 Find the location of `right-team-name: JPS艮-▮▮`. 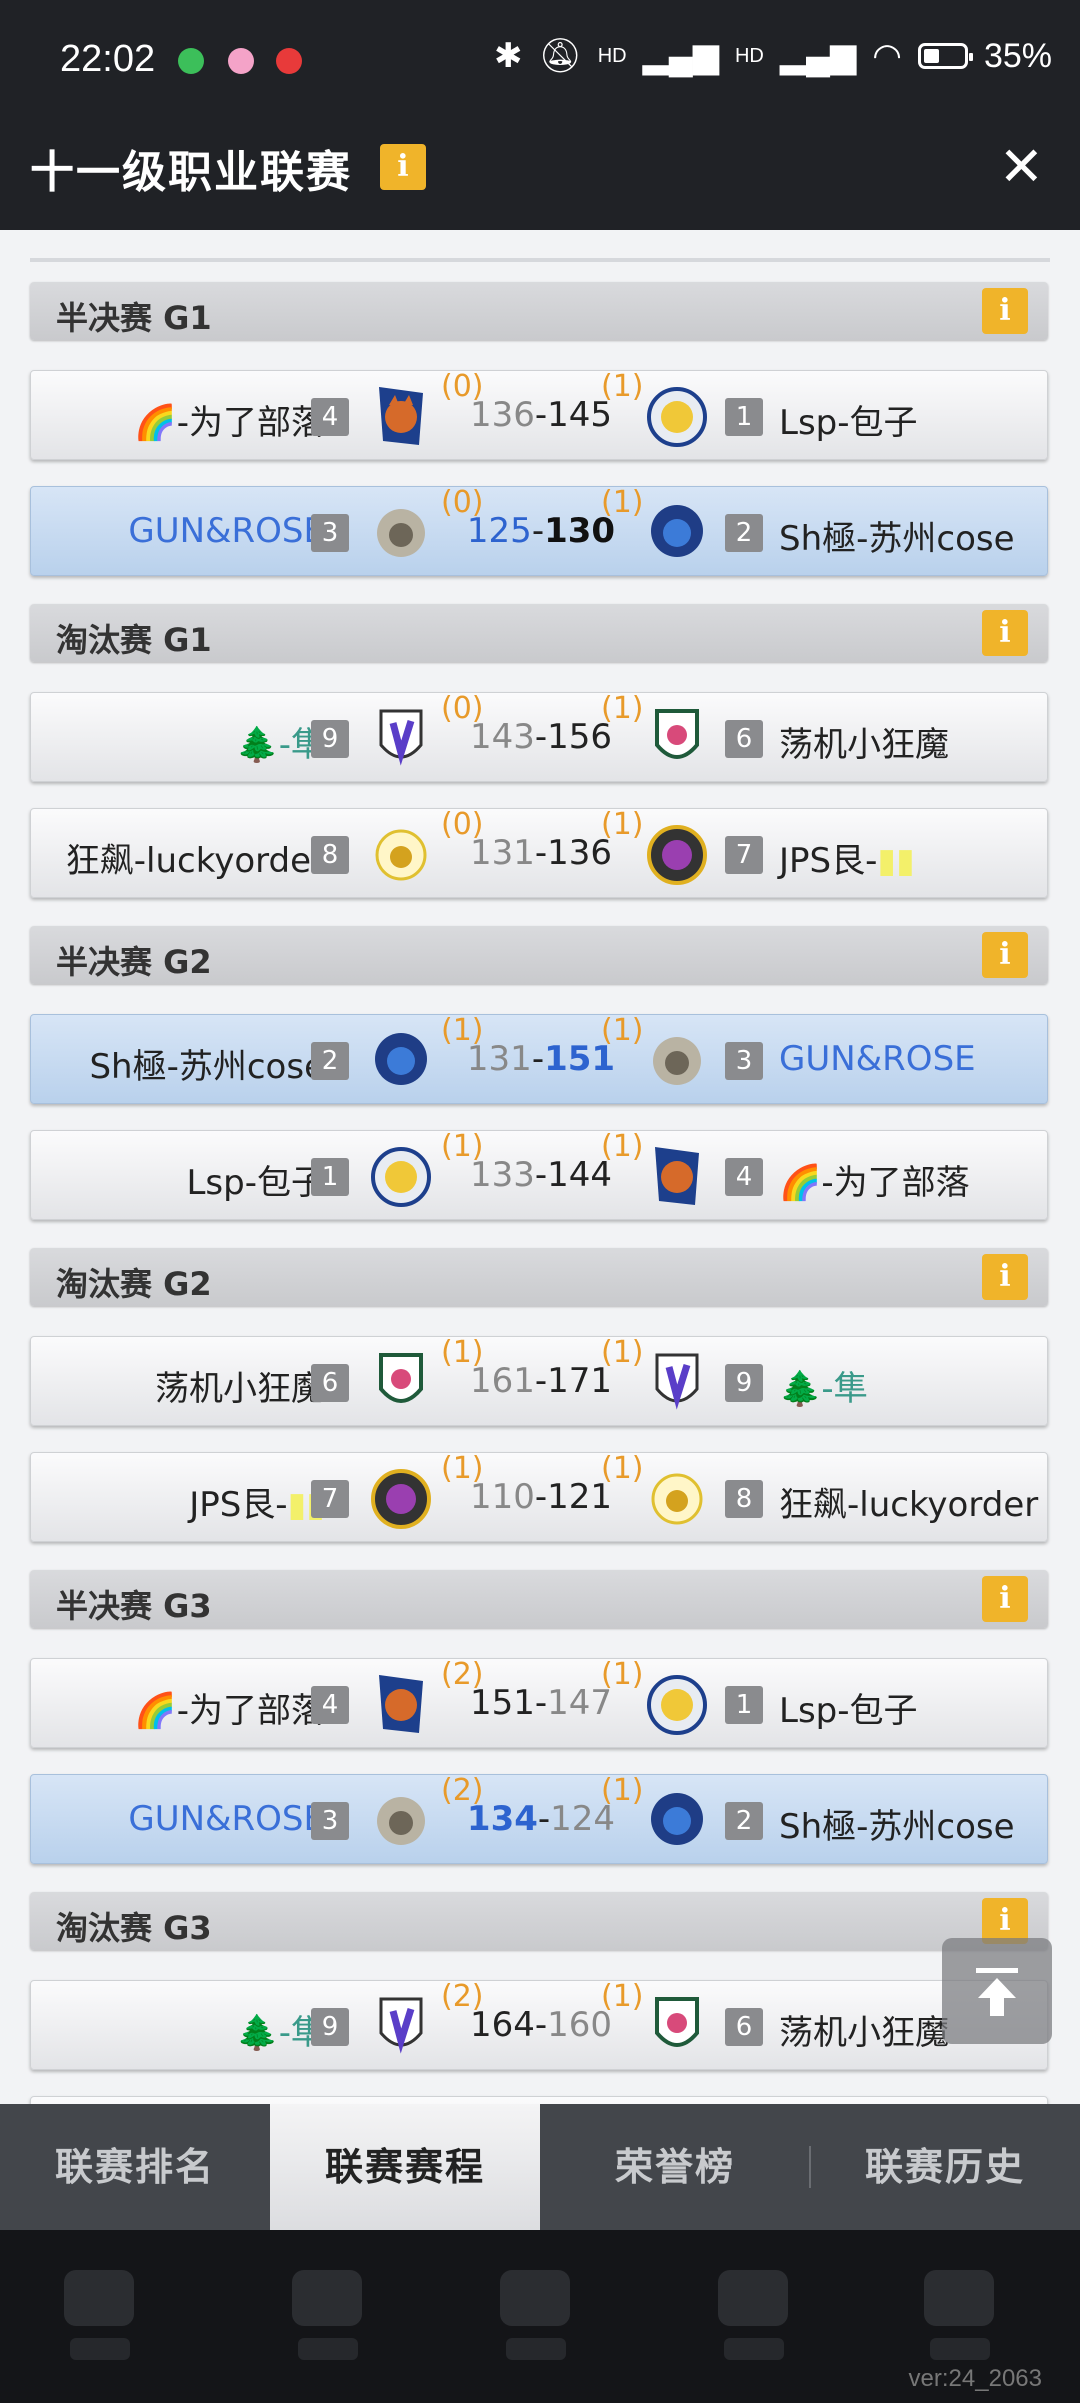

right-team-name: JPS艮-▮▮ is located at coordinates (847, 861).